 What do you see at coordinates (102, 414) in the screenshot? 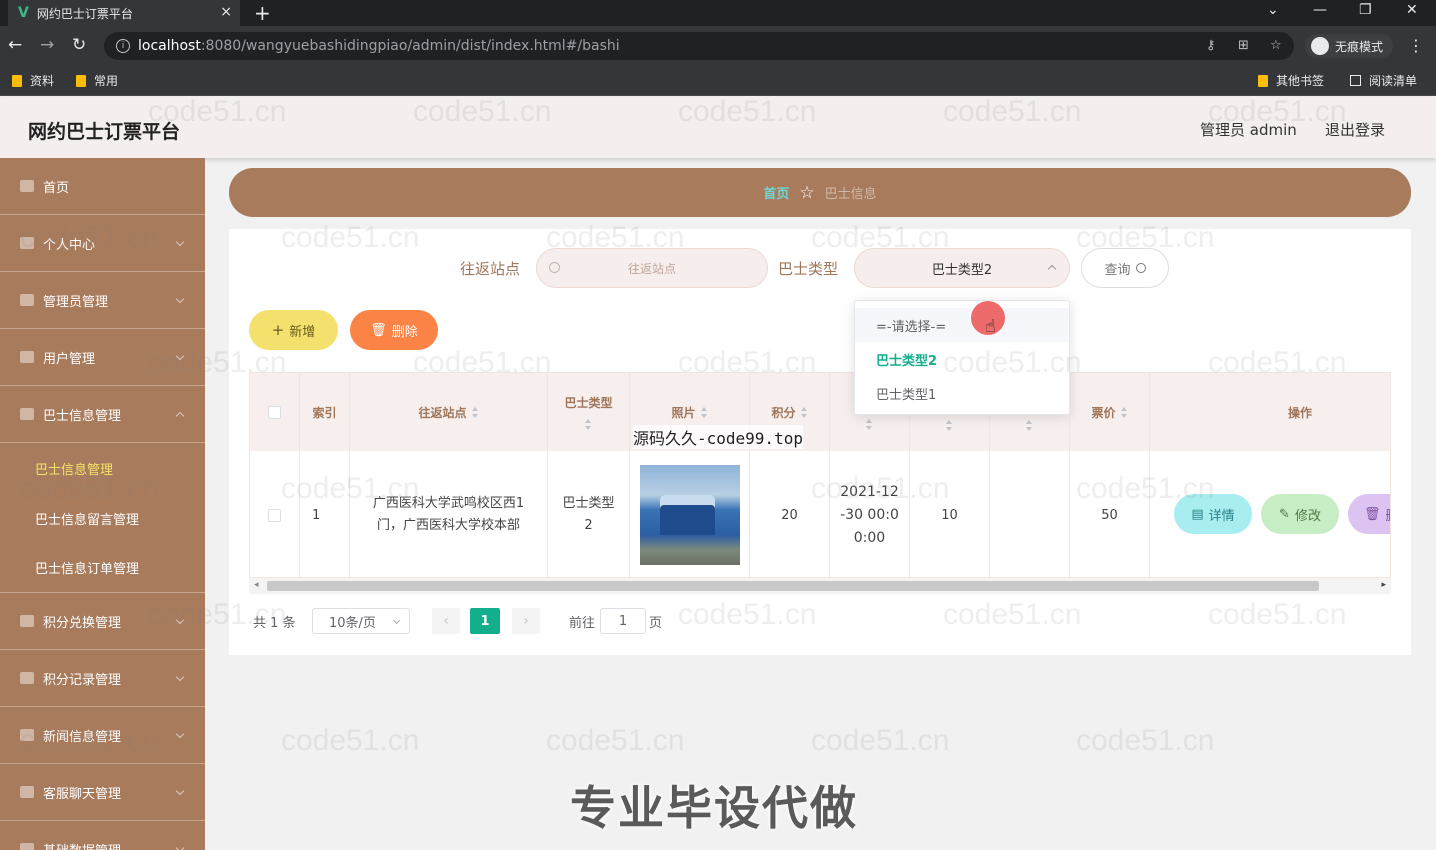
I see `sidebar-item-bus: 巴士信息管理` at bounding box center [102, 414].